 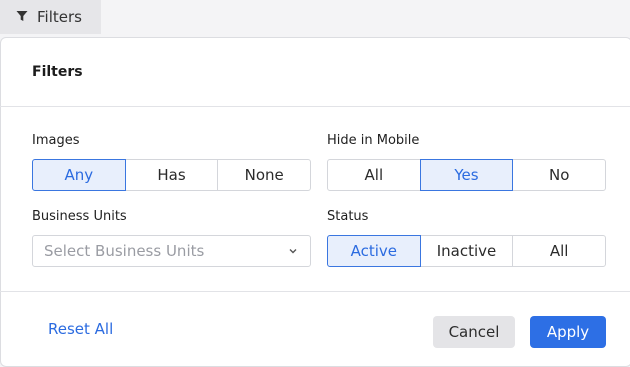 I want to click on filter-funnel-icon, so click(x=22, y=17).